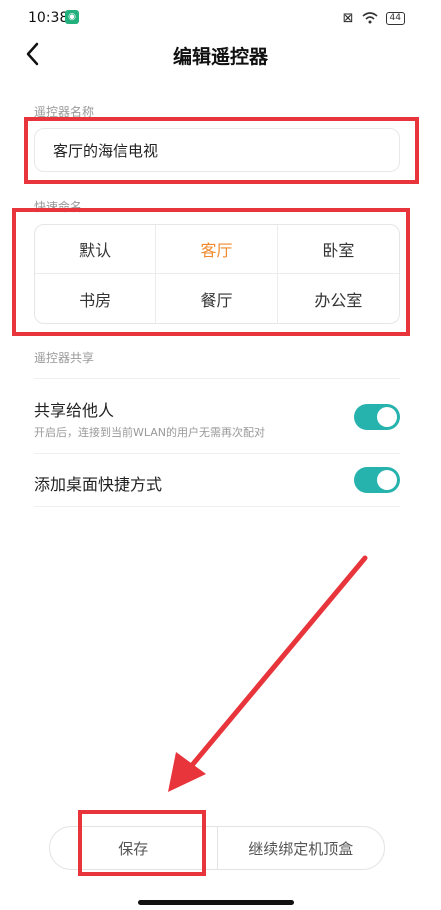 The height and width of the screenshot is (910, 441). Describe the element at coordinates (142, 843) in the screenshot. I see `highlight-save-box` at that location.